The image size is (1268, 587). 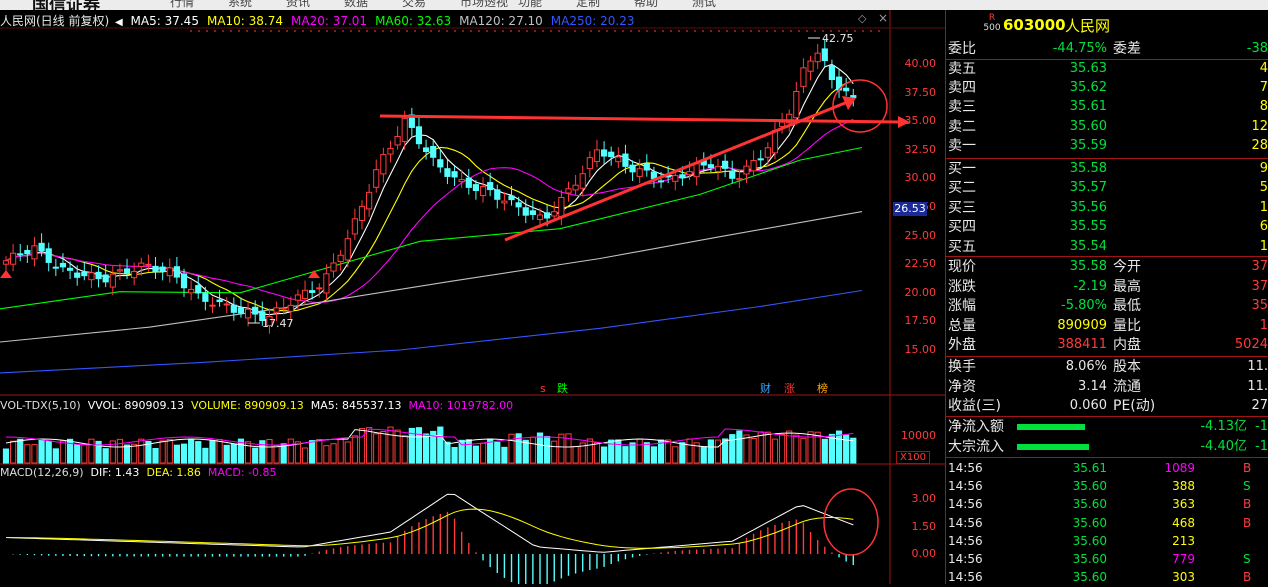 What do you see at coordinates (431, 331) in the screenshot?
I see `ma250-line` at bounding box center [431, 331].